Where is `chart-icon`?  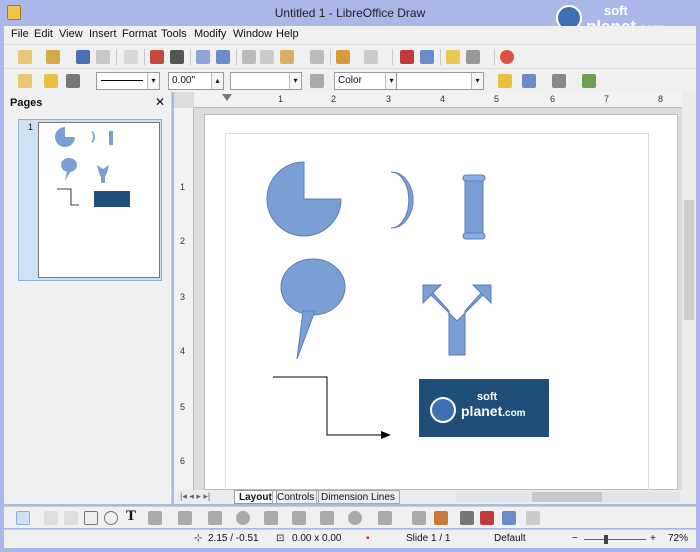
chart-icon is located at coordinates (407, 57).